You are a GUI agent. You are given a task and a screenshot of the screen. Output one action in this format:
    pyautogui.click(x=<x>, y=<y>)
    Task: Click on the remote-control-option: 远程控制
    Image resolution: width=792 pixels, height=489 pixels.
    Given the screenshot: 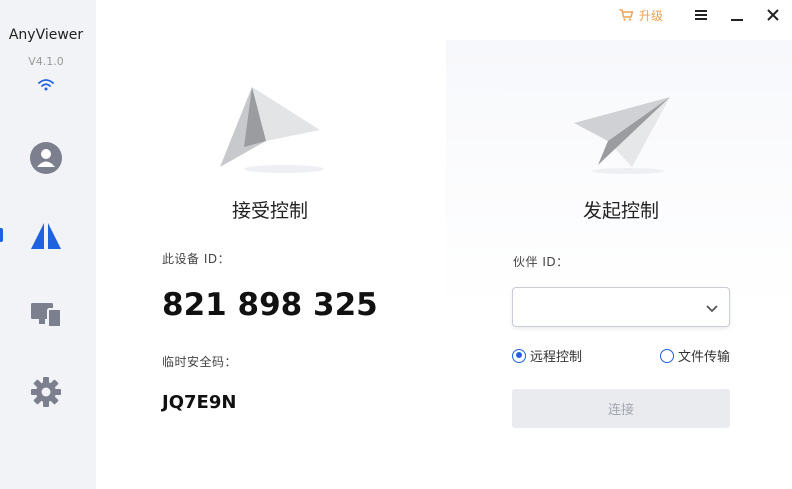 What is the action you would take?
    pyautogui.click(x=547, y=355)
    